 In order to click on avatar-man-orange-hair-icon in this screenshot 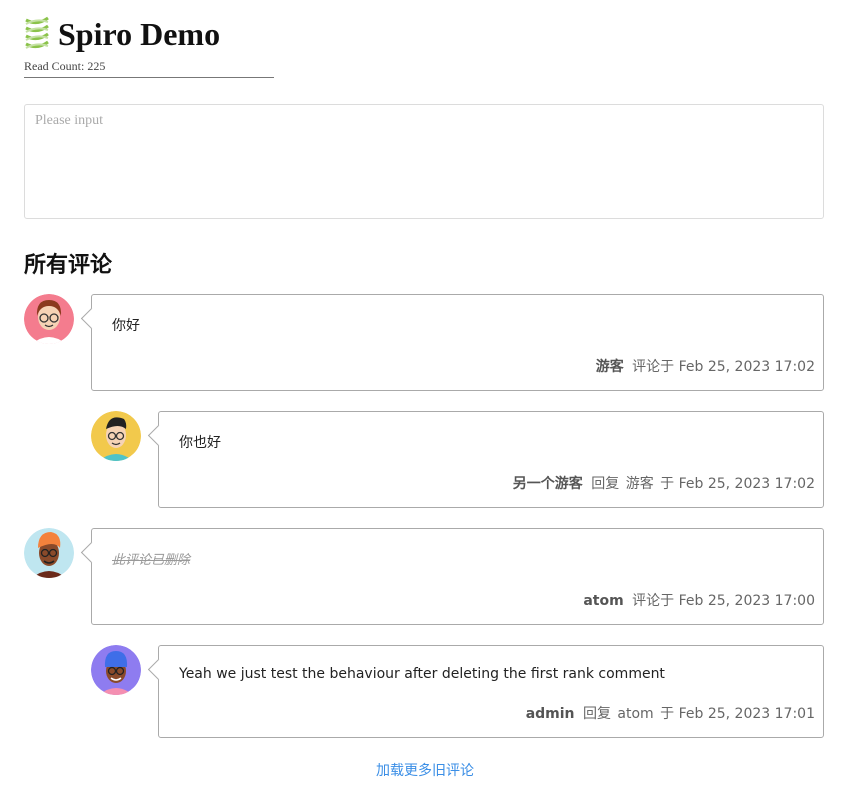, I will do `click(49, 553)`.